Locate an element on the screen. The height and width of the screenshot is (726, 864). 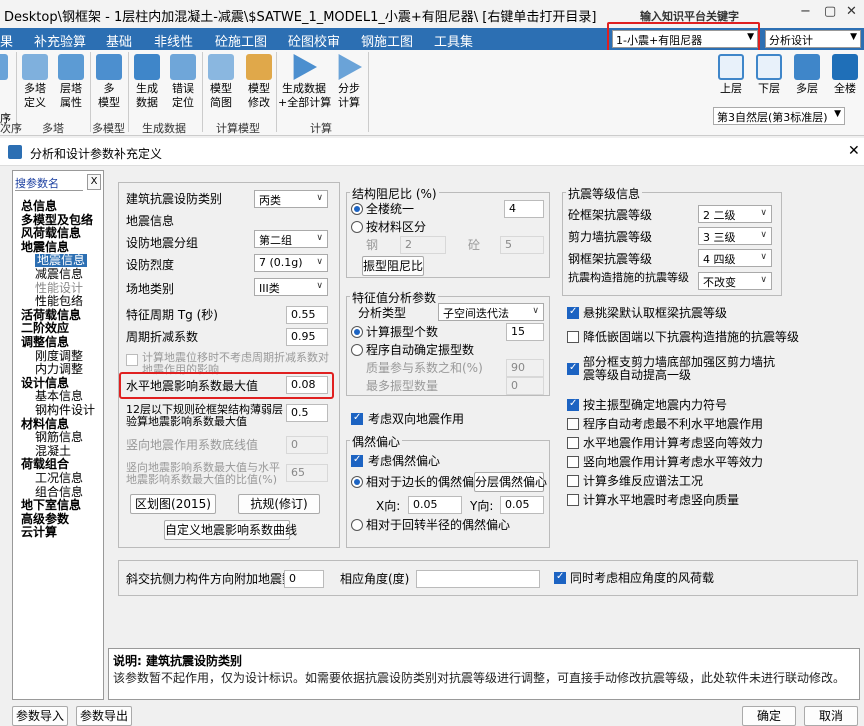
analysis-type-select: 子空间迭代法 ∨ is located at coordinates (491, 312).